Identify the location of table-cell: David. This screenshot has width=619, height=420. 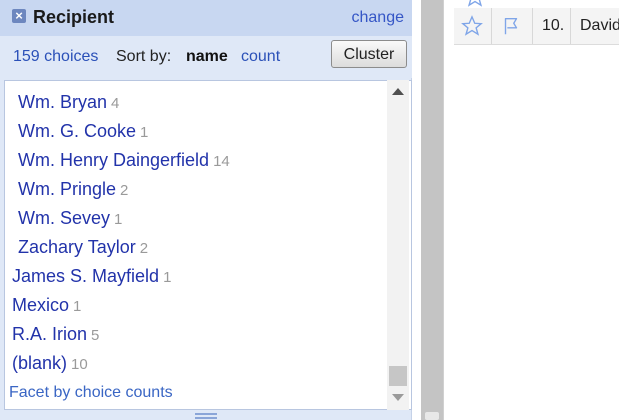
(599, 26).